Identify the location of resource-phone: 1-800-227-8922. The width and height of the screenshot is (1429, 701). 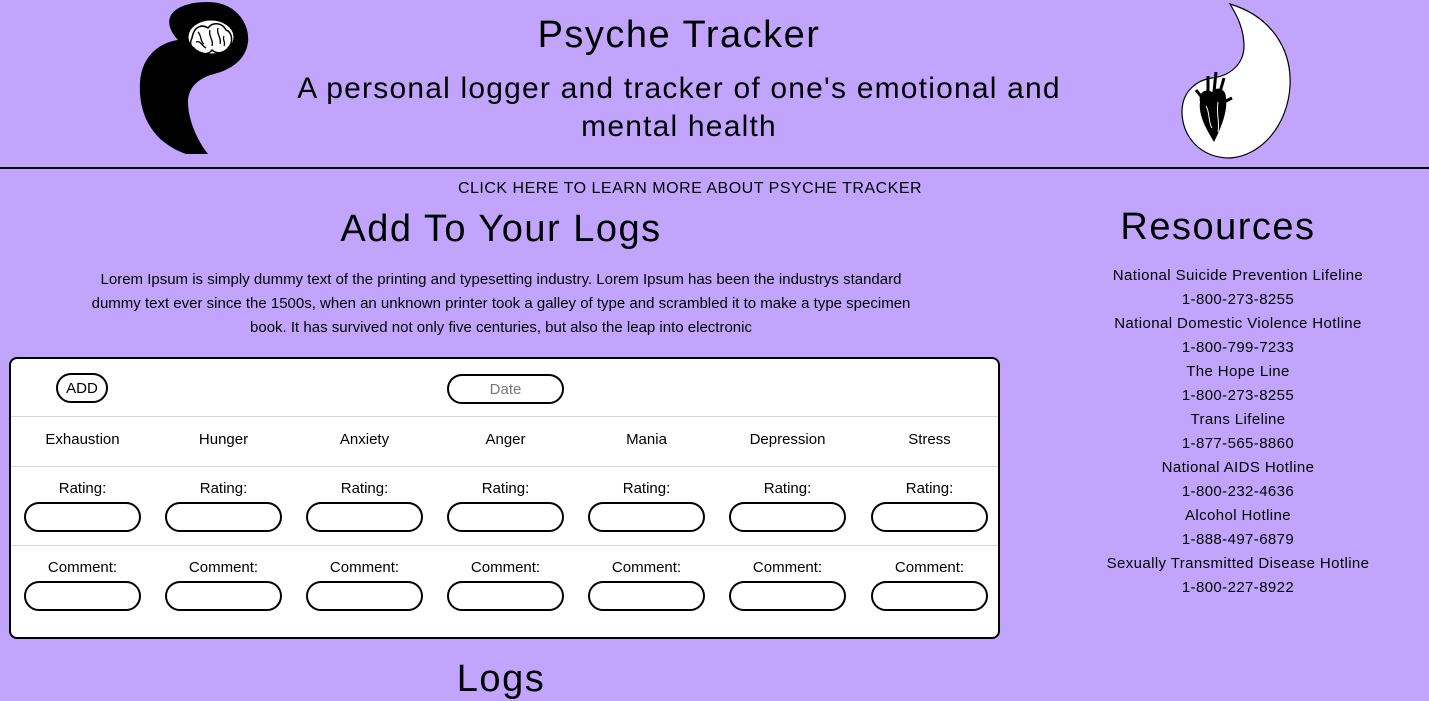
(1238, 587).